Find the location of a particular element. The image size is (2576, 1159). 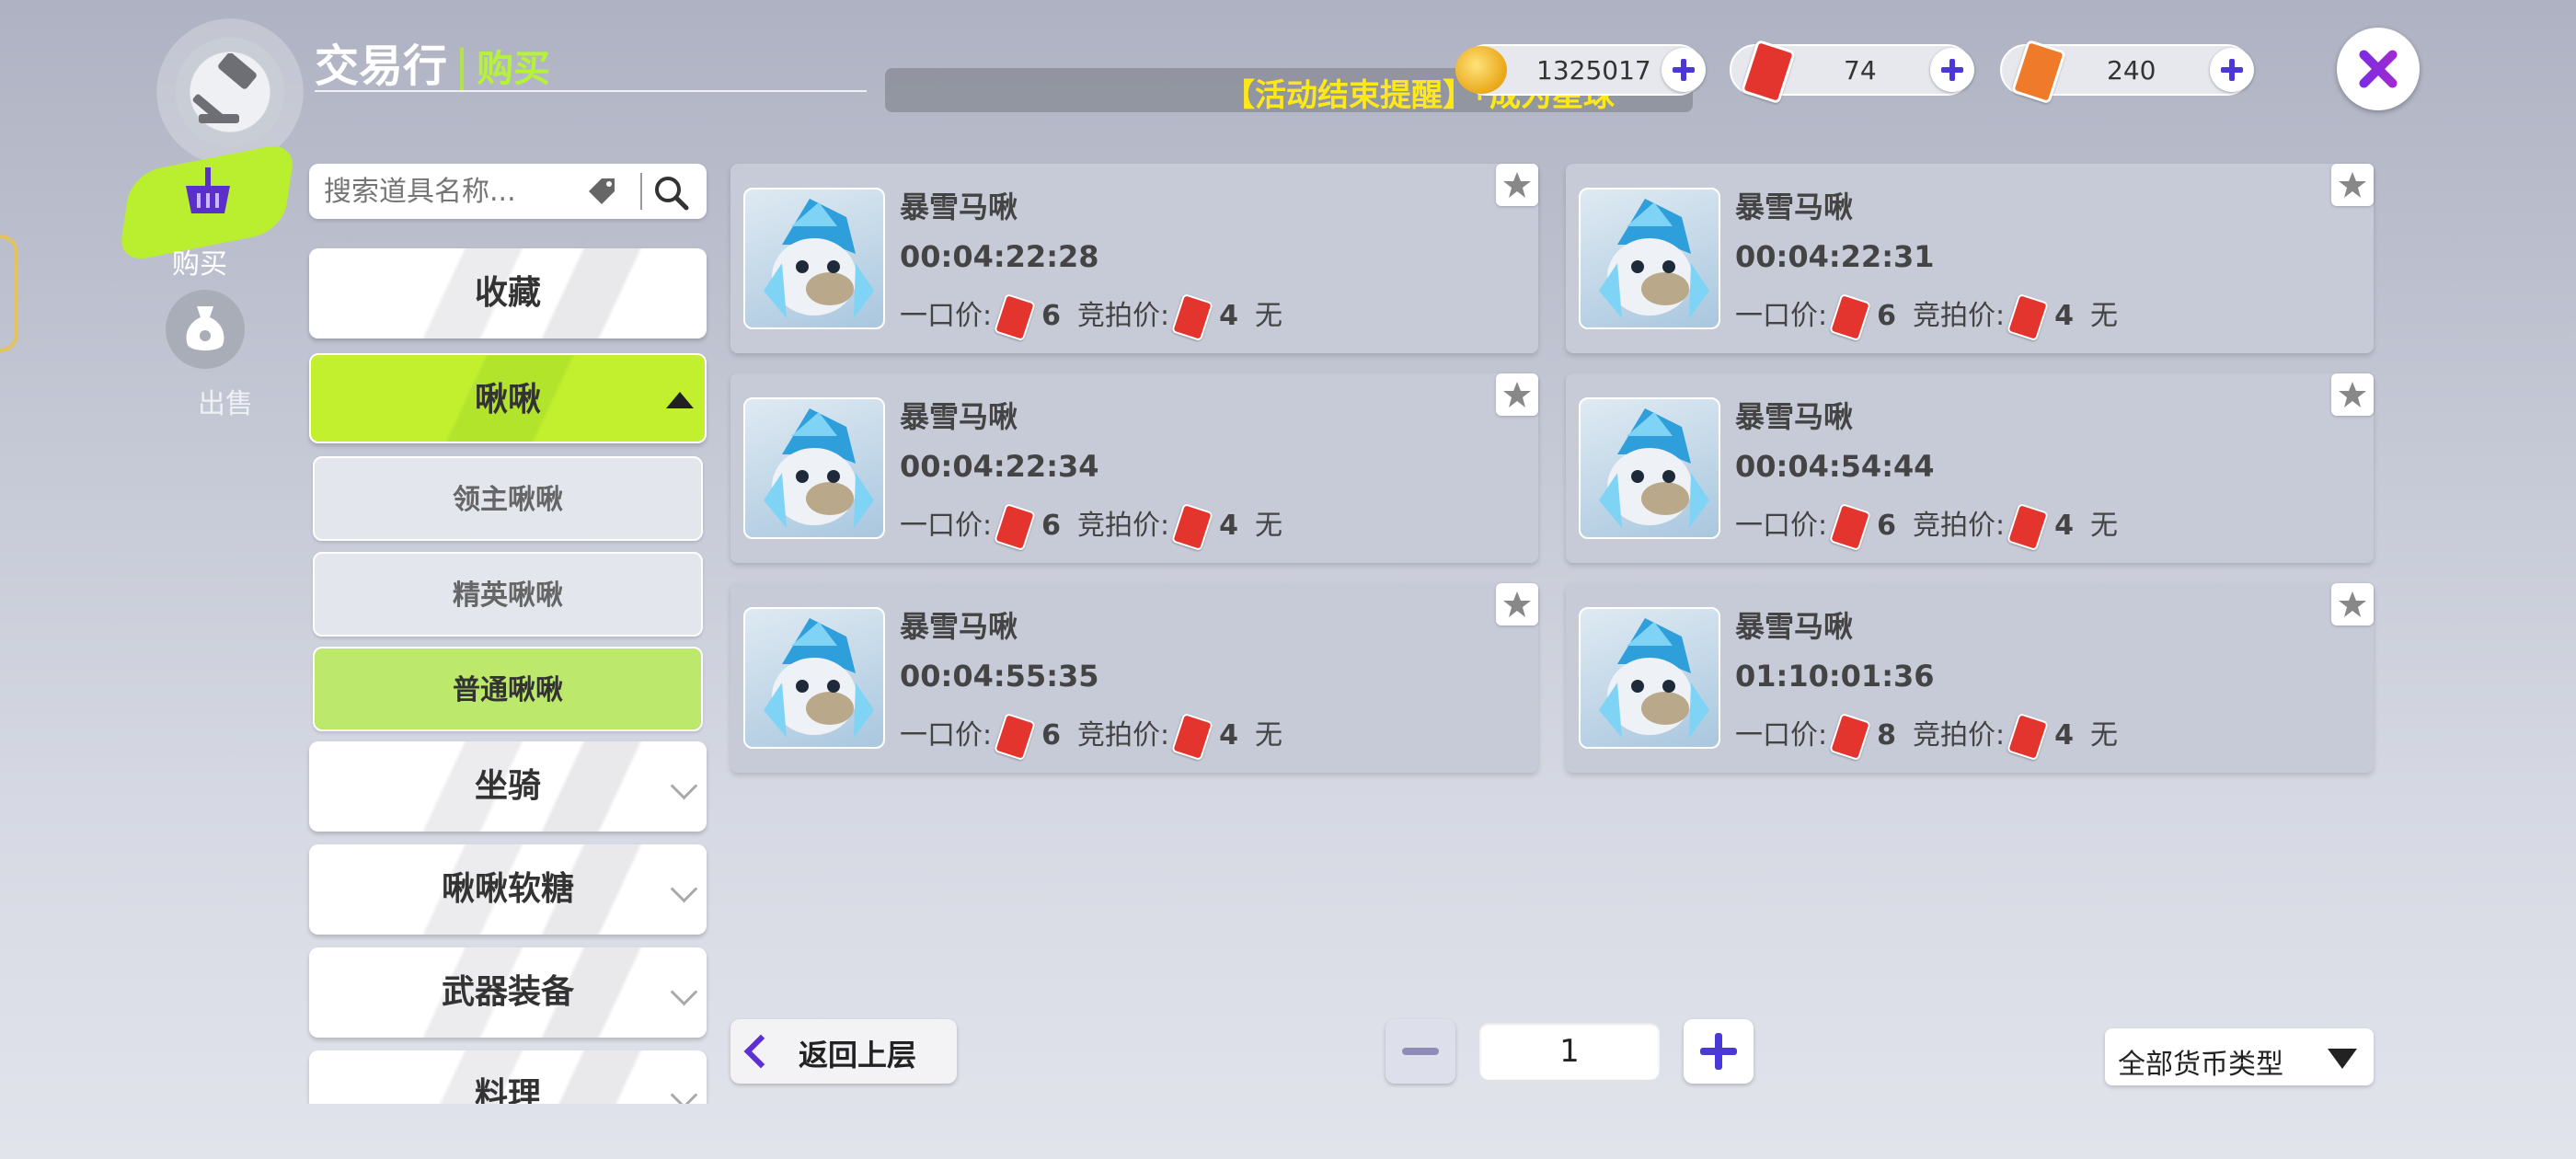

back-label: 返回上层 is located at coordinates (858, 1055).